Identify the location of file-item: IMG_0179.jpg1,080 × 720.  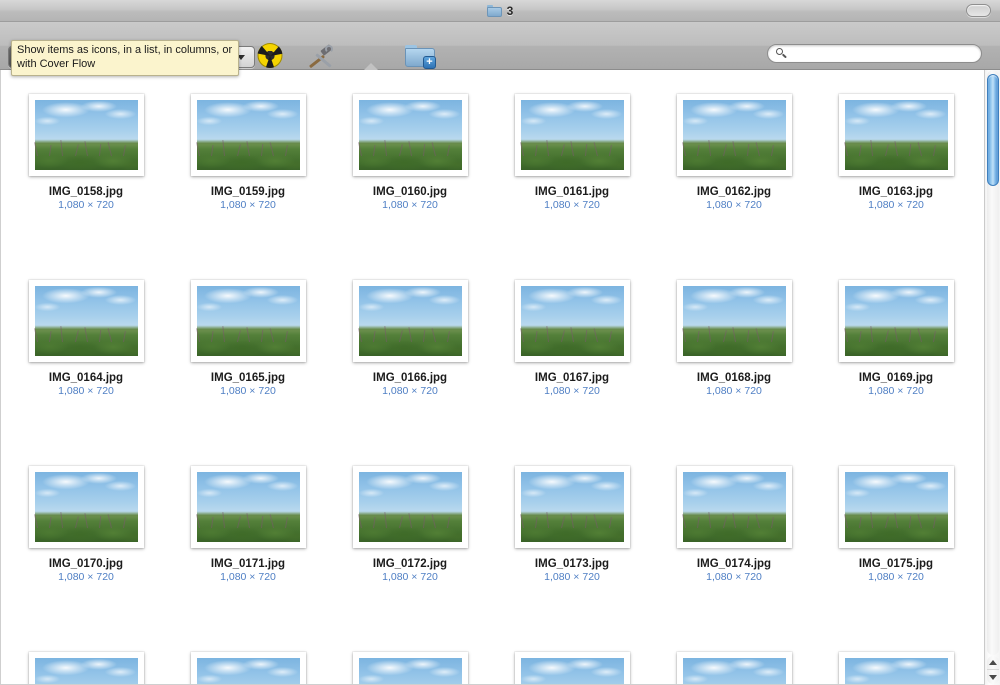
(572, 668).